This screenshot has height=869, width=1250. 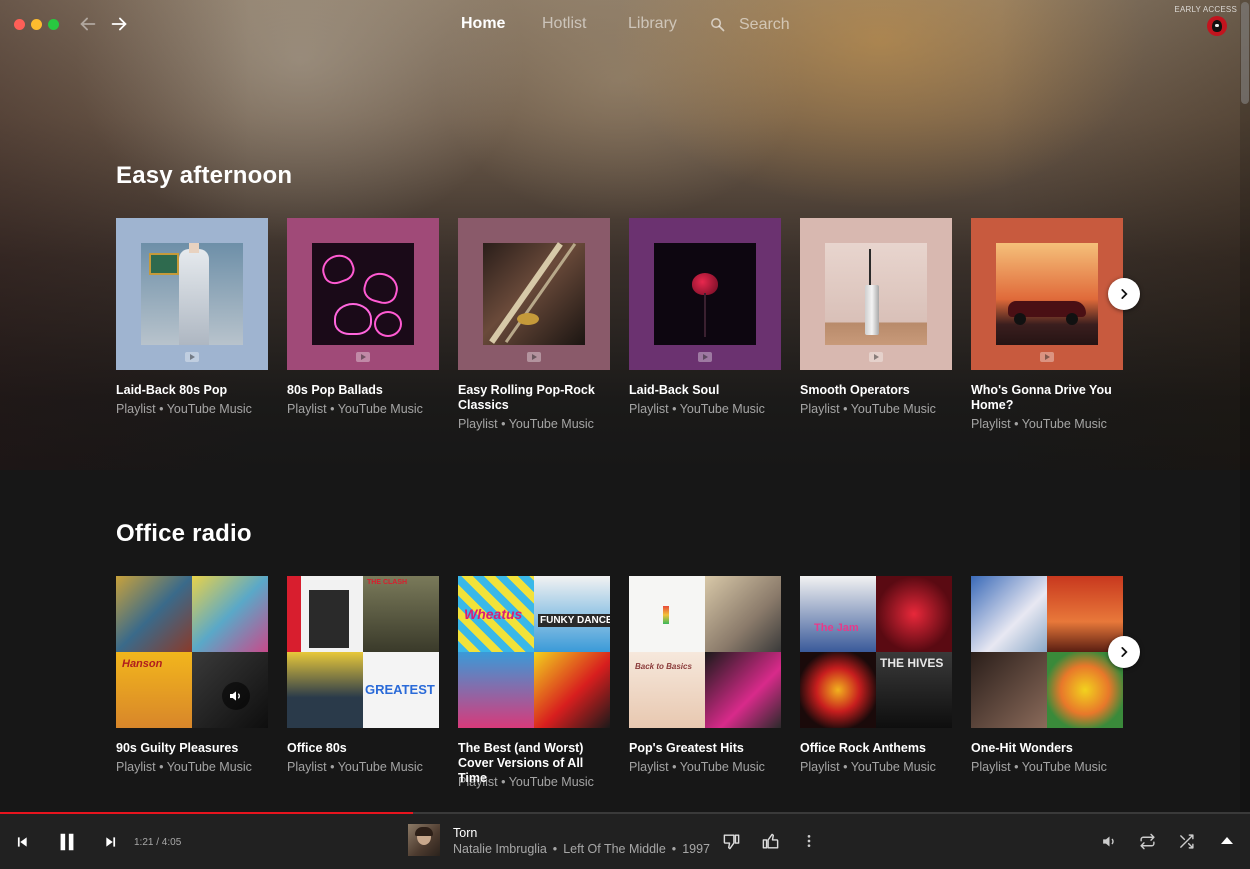 I want to click on card-title: Who's Gonna Drive You Home?, so click(x=1047, y=398).